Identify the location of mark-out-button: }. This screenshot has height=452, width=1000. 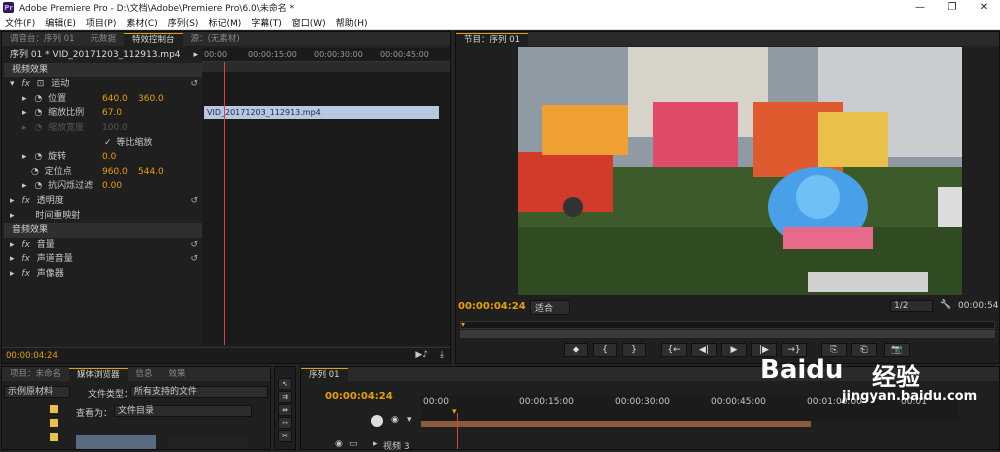
(634, 350).